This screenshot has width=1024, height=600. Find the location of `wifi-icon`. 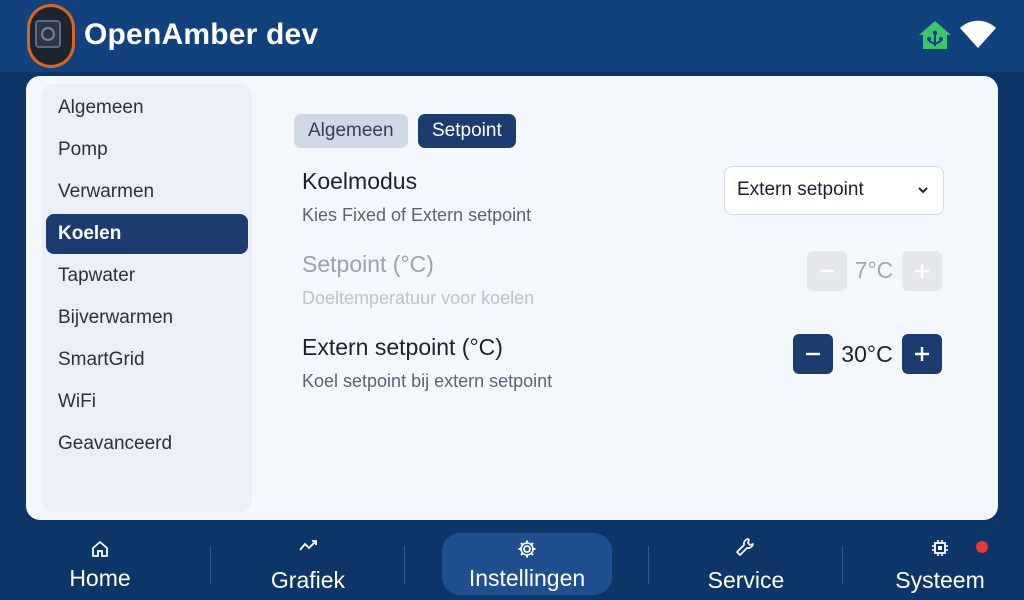

wifi-icon is located at coordinates (978, 34).